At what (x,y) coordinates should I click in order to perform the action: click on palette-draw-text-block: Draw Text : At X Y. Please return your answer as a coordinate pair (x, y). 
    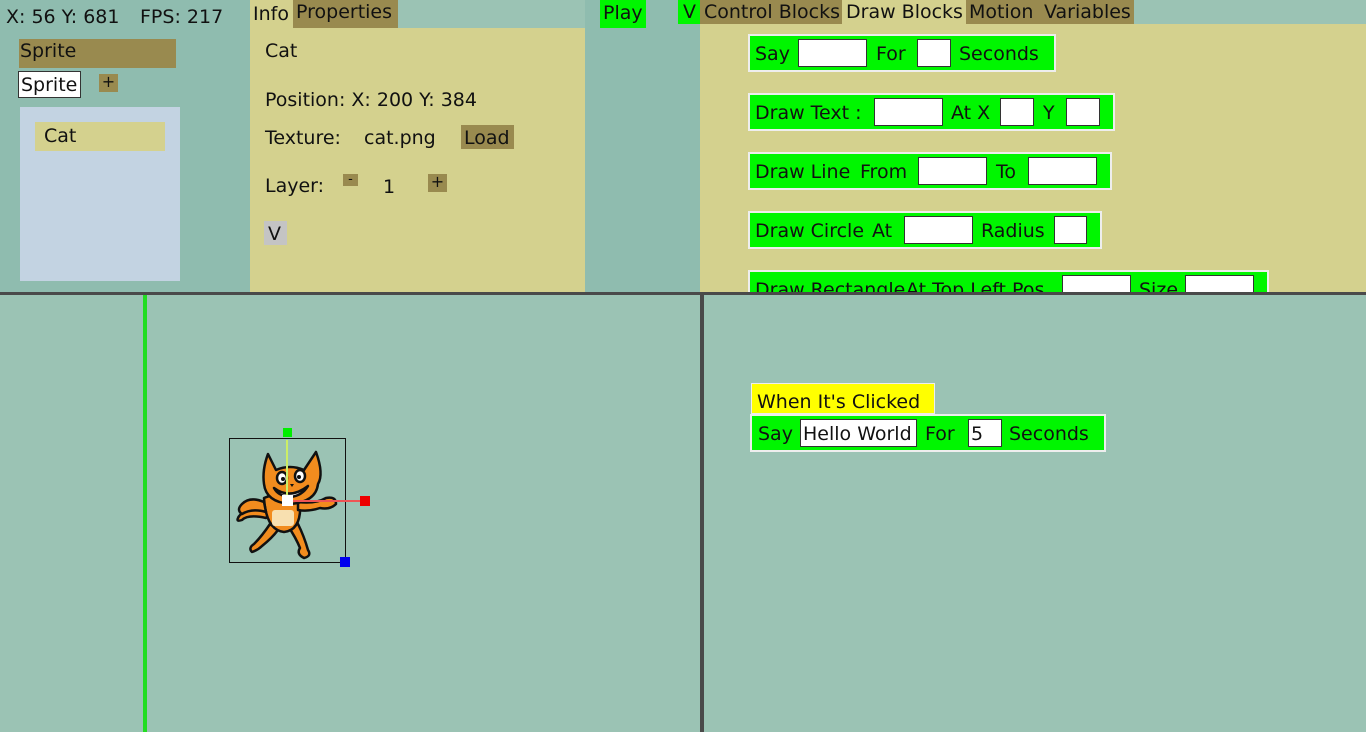
    Looking at the image, I should click on (931, 112).